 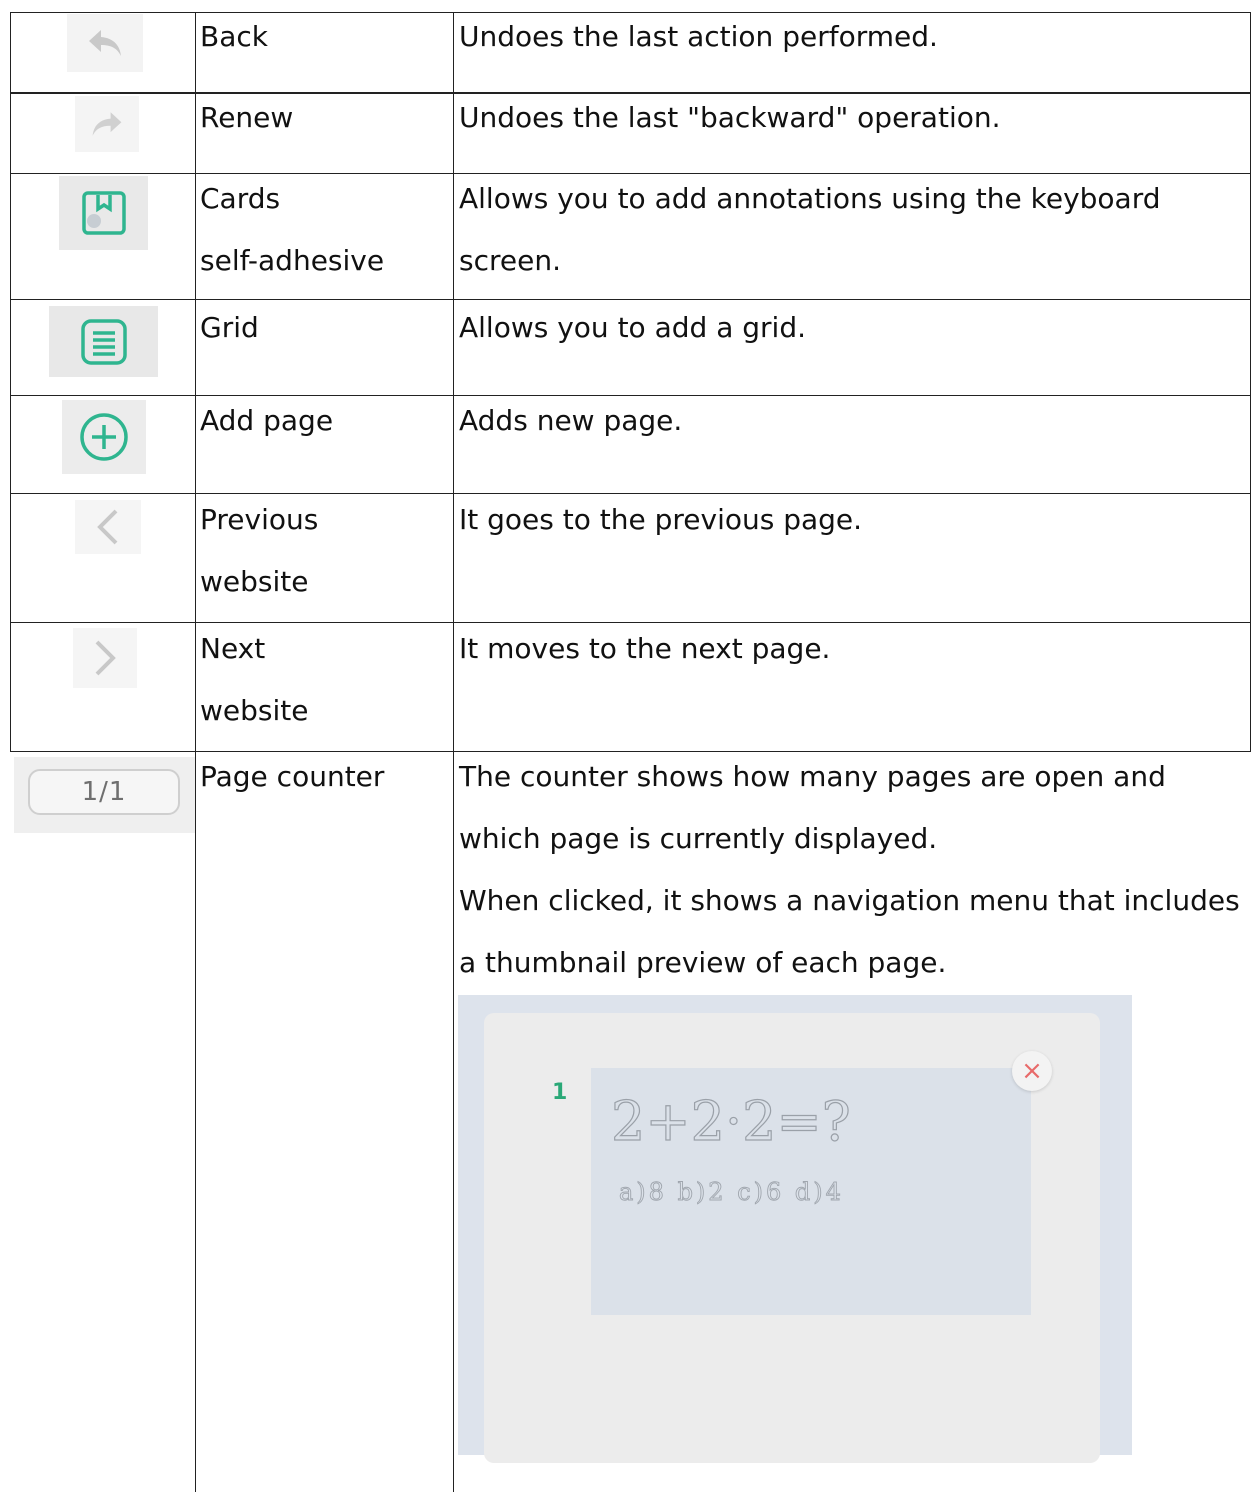 What do you see at coordinates (108, 527) in the screenshot?
I see `chevron-left-icon` at bounding box center [108, 527].